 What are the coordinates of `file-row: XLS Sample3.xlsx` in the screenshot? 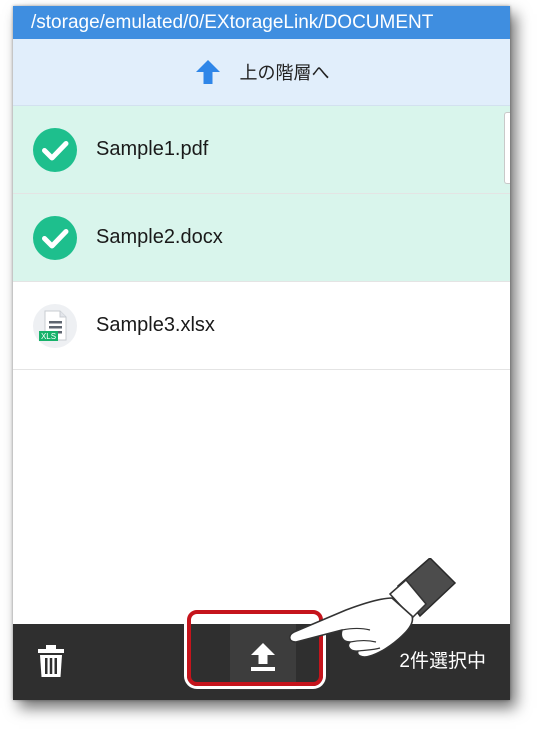 It's located at (261, 326).